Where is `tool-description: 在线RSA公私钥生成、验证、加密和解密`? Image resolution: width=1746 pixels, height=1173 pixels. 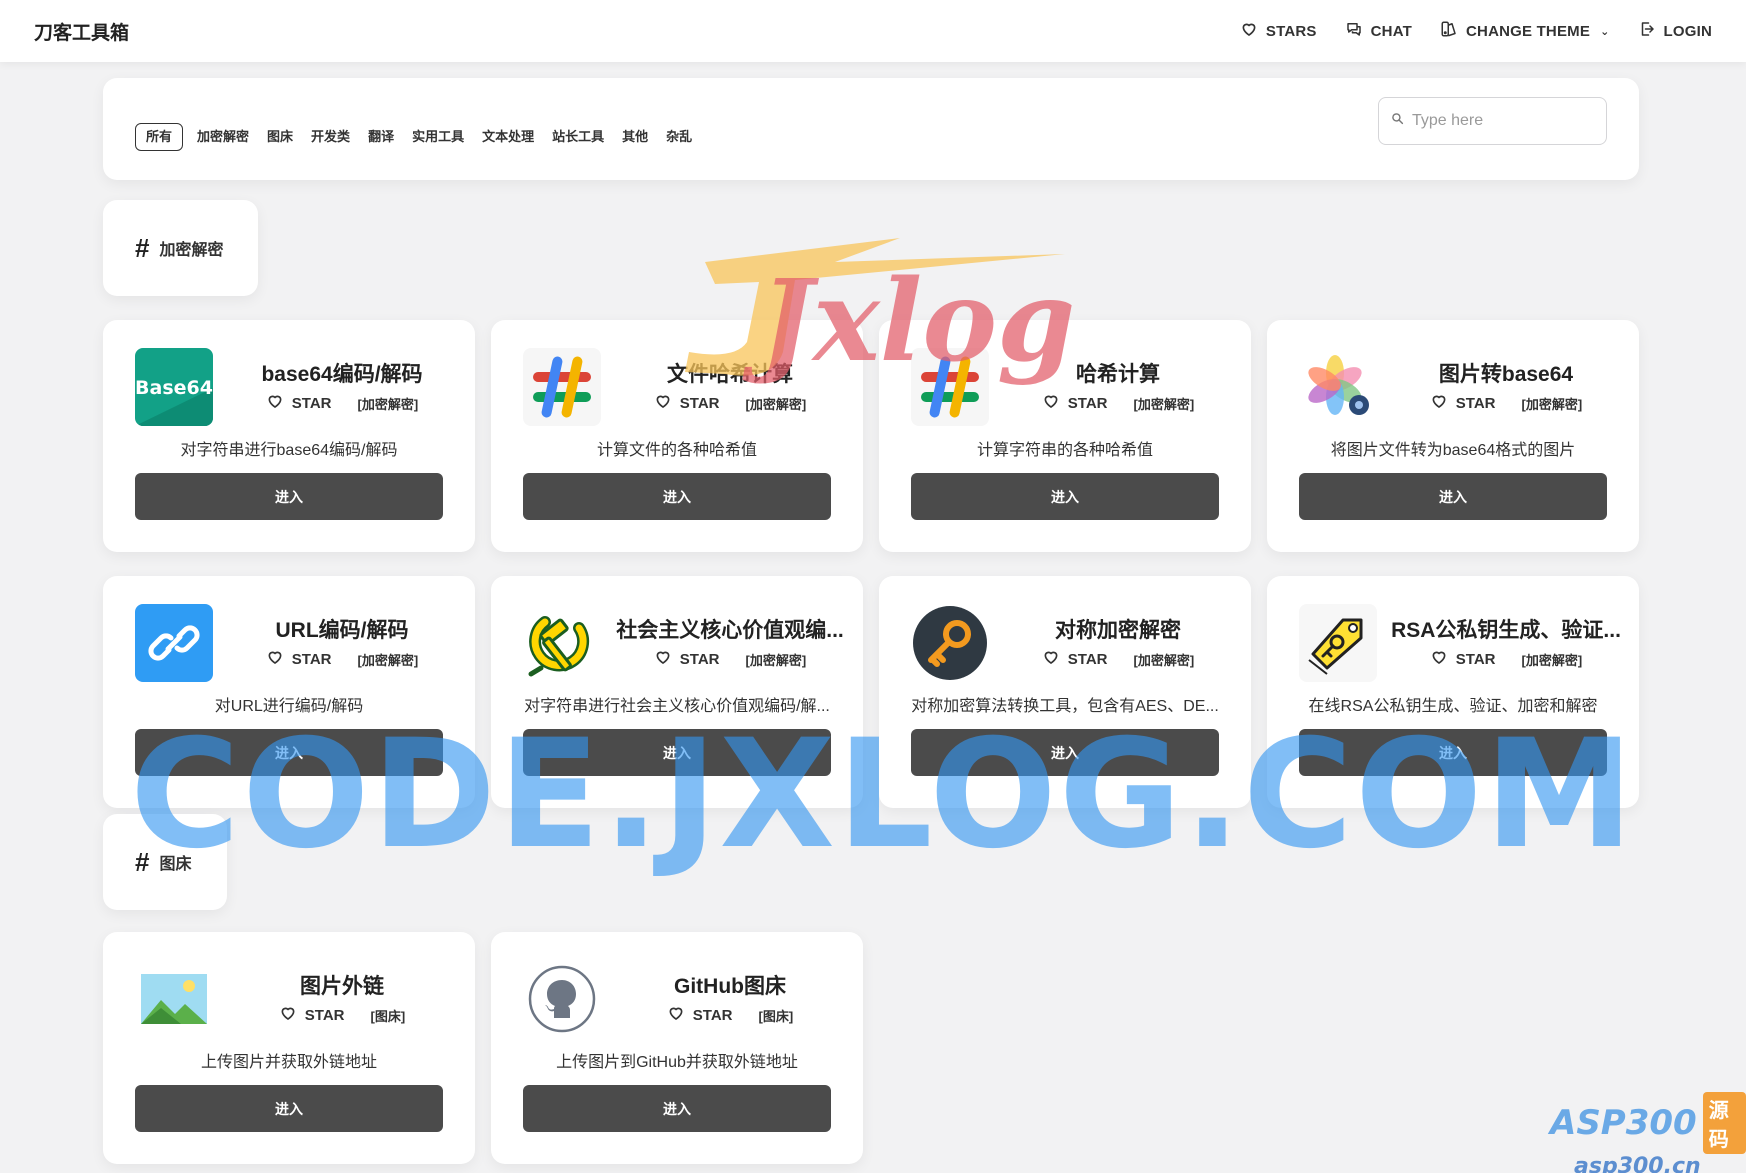 tool-description: 在线RSA公私钥生成、验证、加密和解密 is located at coordinates (1453, 706).